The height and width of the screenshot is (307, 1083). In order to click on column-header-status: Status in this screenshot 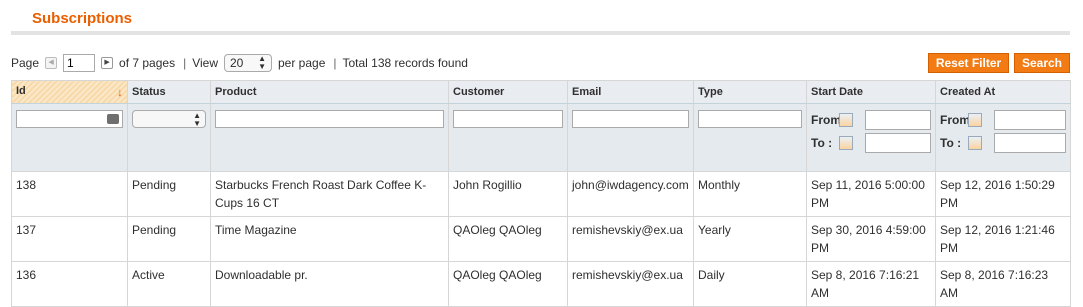, I will do `click(169, 92)`.